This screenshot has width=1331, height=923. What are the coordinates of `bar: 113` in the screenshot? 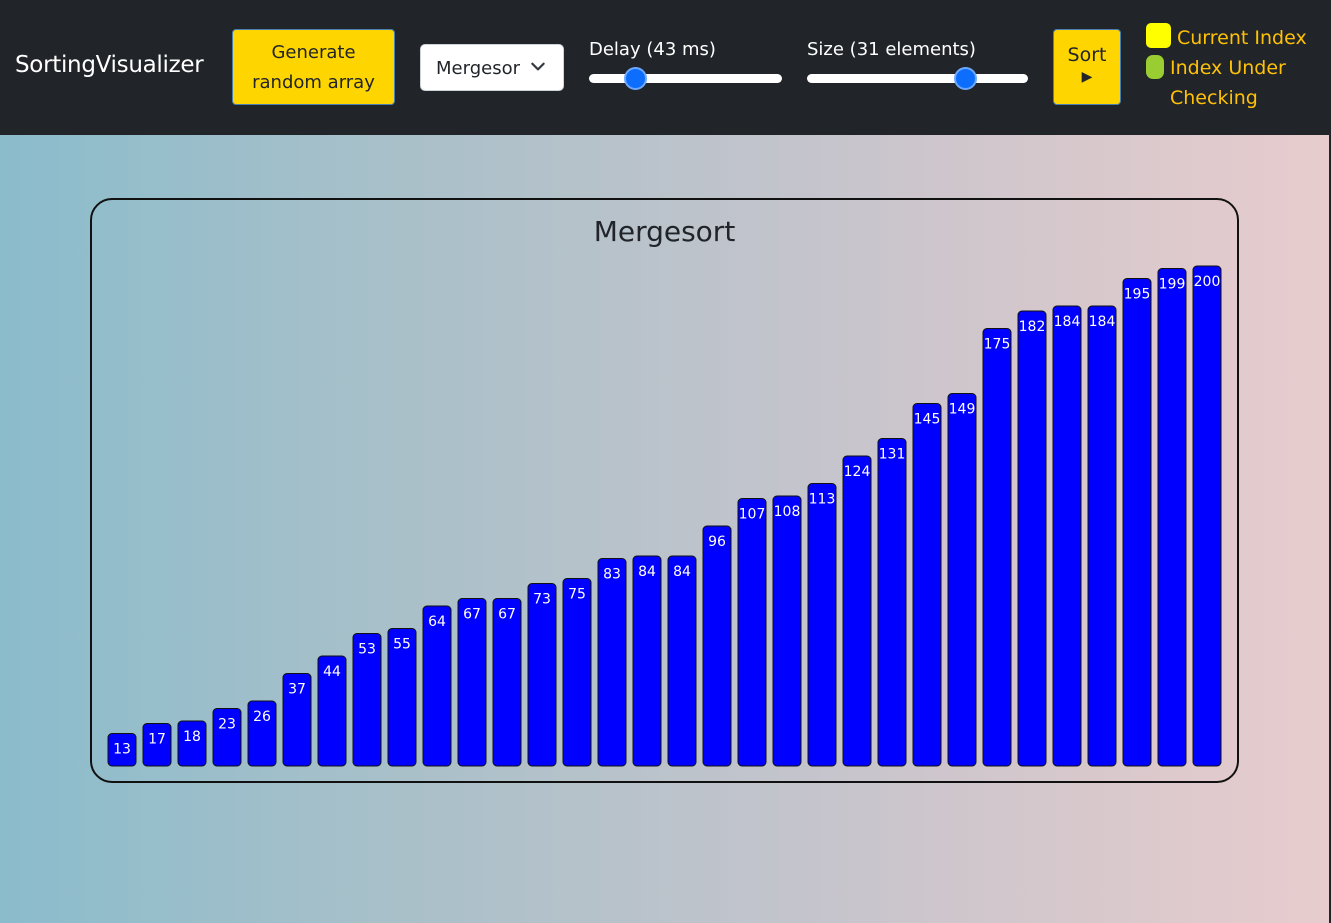 It's located at (822, 625).